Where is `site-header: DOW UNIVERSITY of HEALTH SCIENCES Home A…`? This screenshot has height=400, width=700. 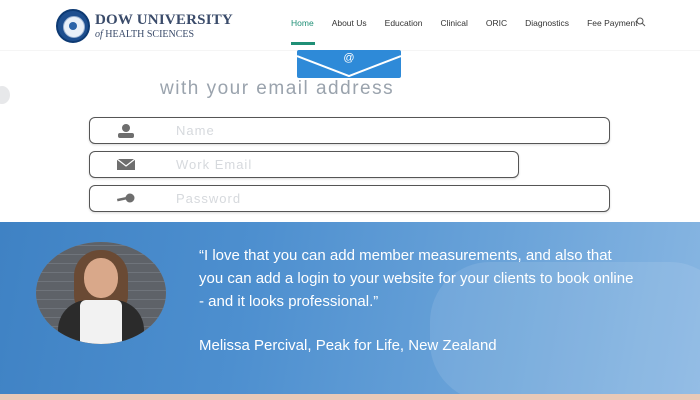
site-header: DOW UNIVERSITY of HEALTH SCIENCES Home A… is located at coordinates (350, 25).